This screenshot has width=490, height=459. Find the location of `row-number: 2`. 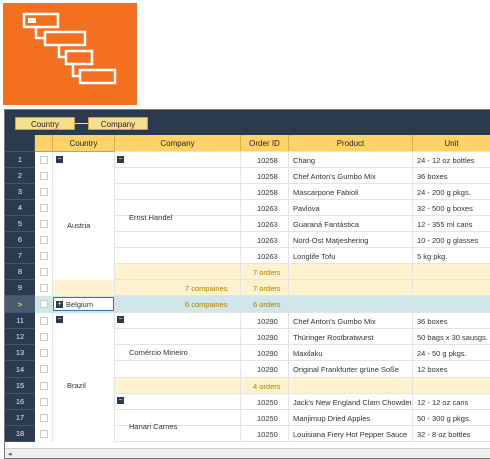

row-number: 2 is located at coordinates (20, 176).